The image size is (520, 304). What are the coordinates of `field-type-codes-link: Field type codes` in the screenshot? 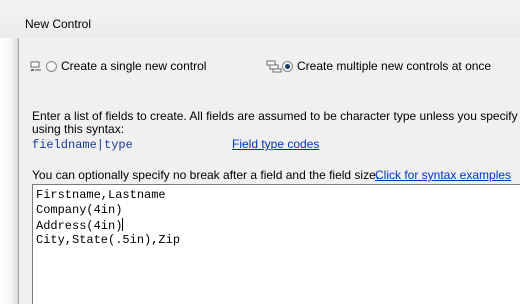 It's located at (275, 144).